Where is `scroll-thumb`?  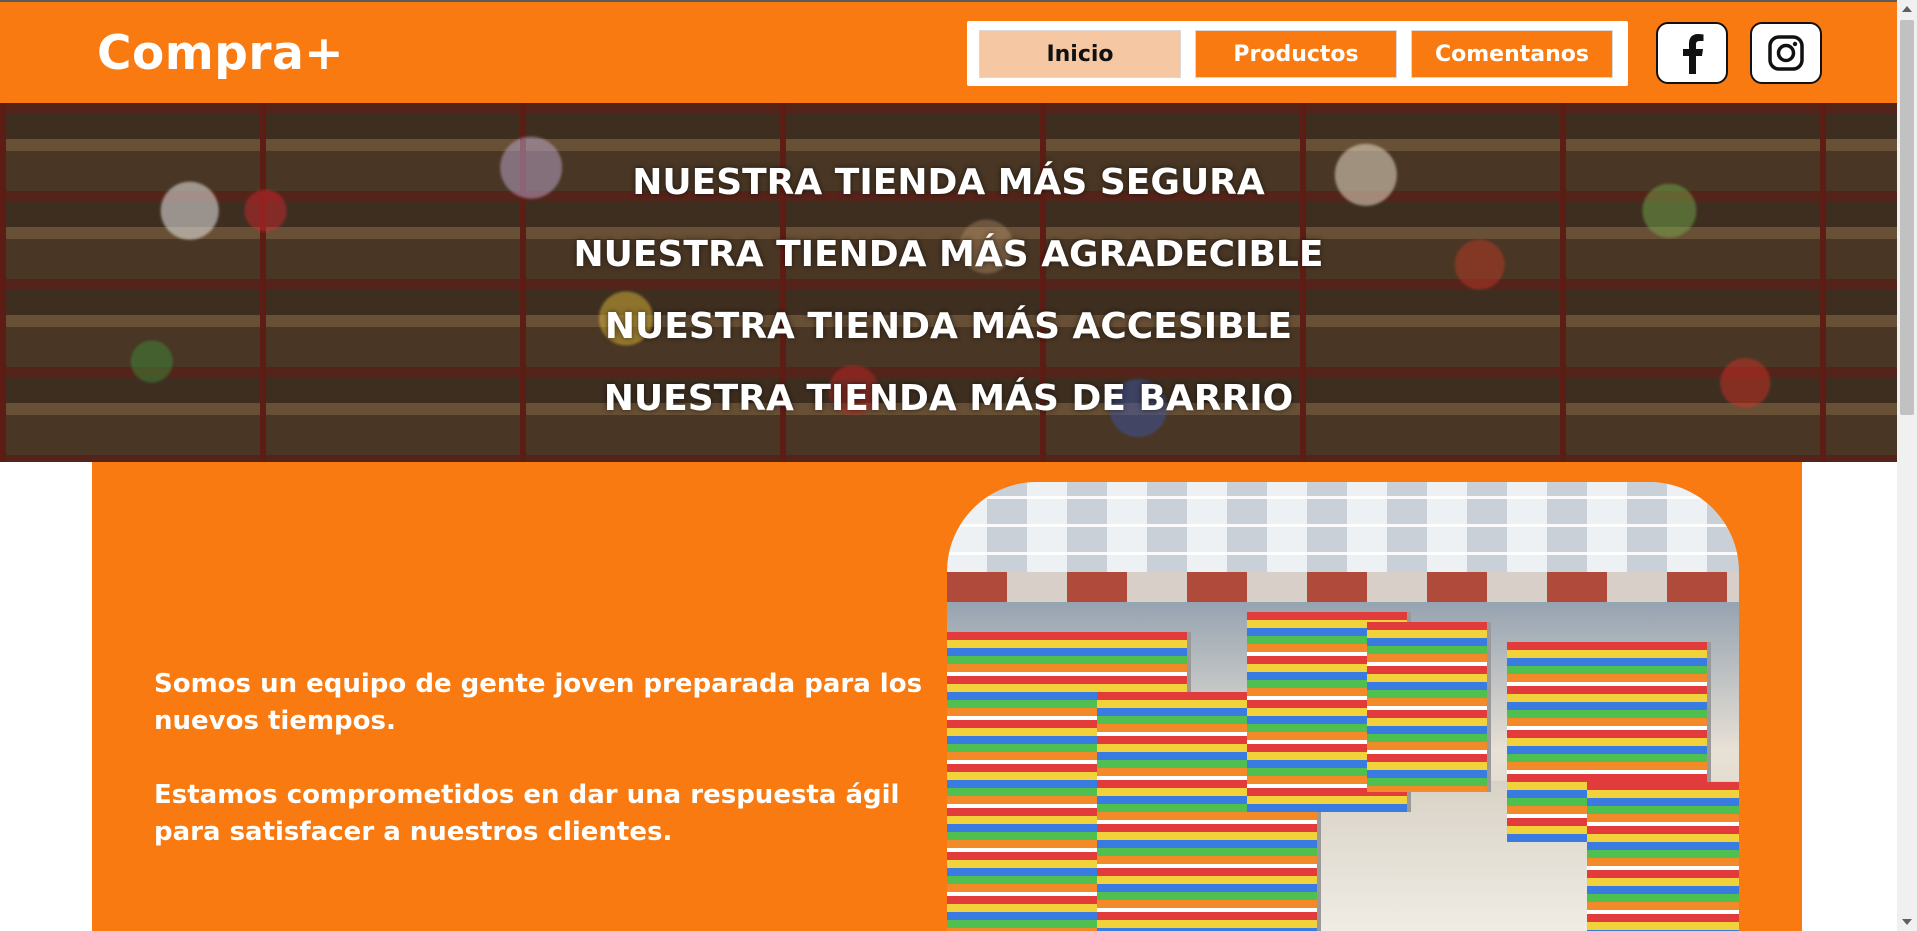
scroll-thumb is located at coordinates (1907, 217).